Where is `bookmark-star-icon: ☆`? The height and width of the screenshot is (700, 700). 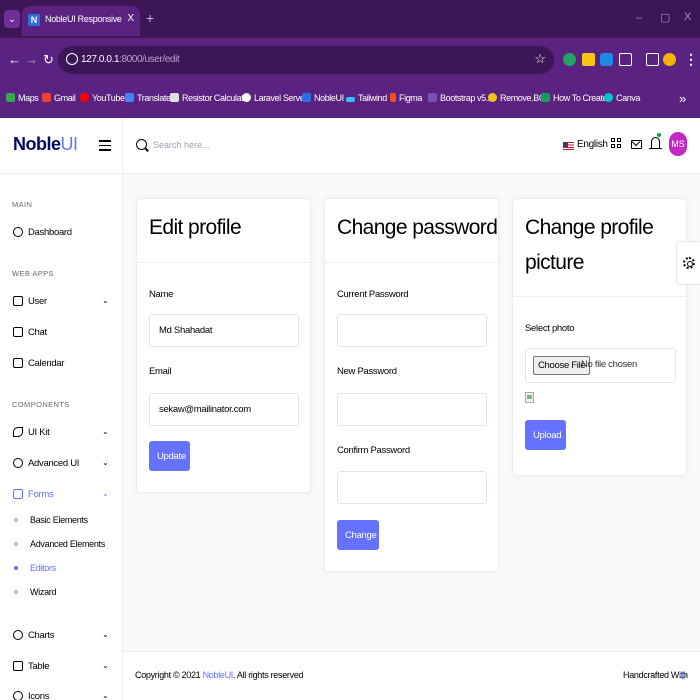 bookmark-star-icon: ☆ is located at coordinates (540, 59).